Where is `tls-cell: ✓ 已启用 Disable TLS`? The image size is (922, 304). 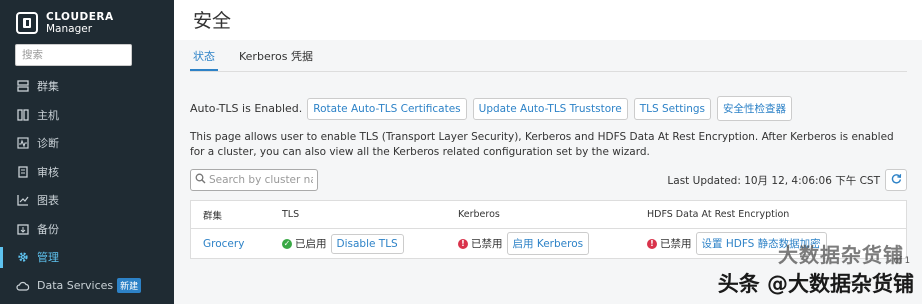
tls-cell: ✓ 已启用 Disable TLS is located at coordinates (358, 243).